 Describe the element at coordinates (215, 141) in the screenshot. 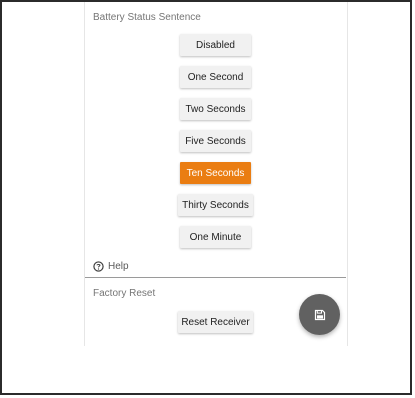

I see `option-five-seconds-button: Five Seconds` at that location.